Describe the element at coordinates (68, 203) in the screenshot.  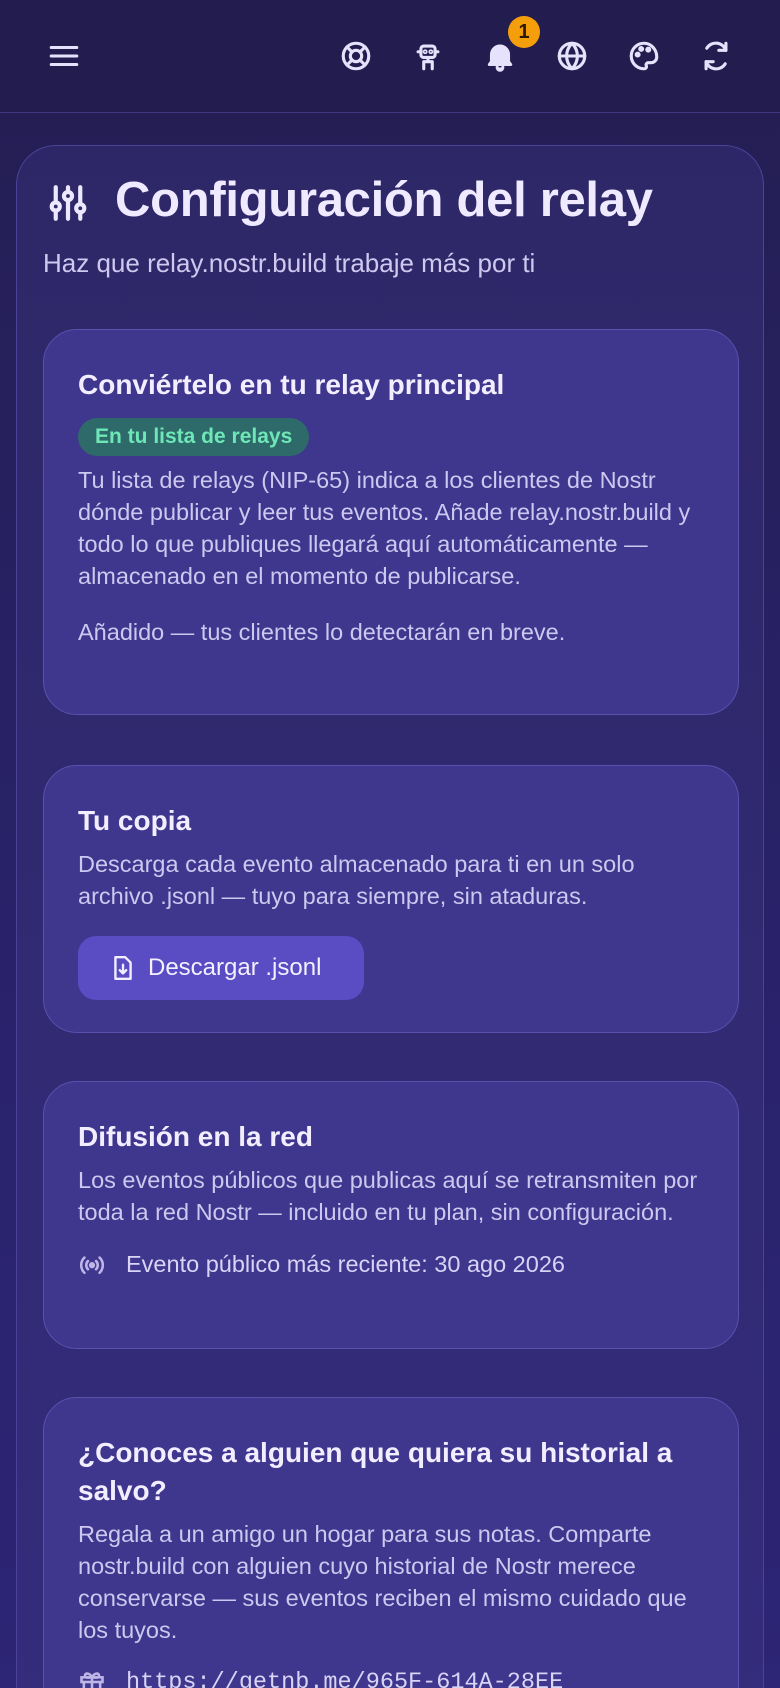
I see `sliders-icon` at that location.